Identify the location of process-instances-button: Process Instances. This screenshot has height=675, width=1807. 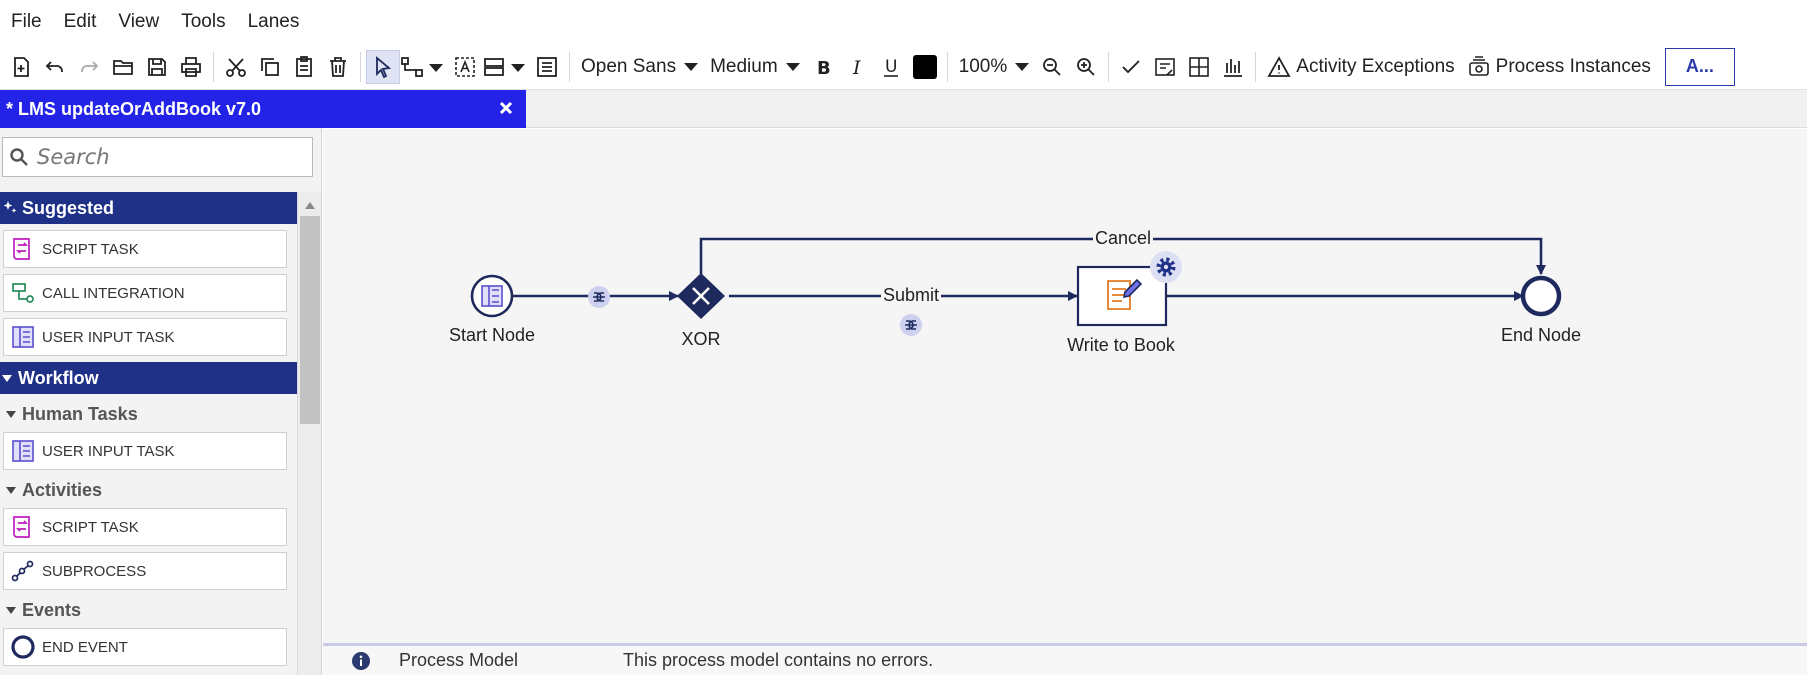
(1559, 67).